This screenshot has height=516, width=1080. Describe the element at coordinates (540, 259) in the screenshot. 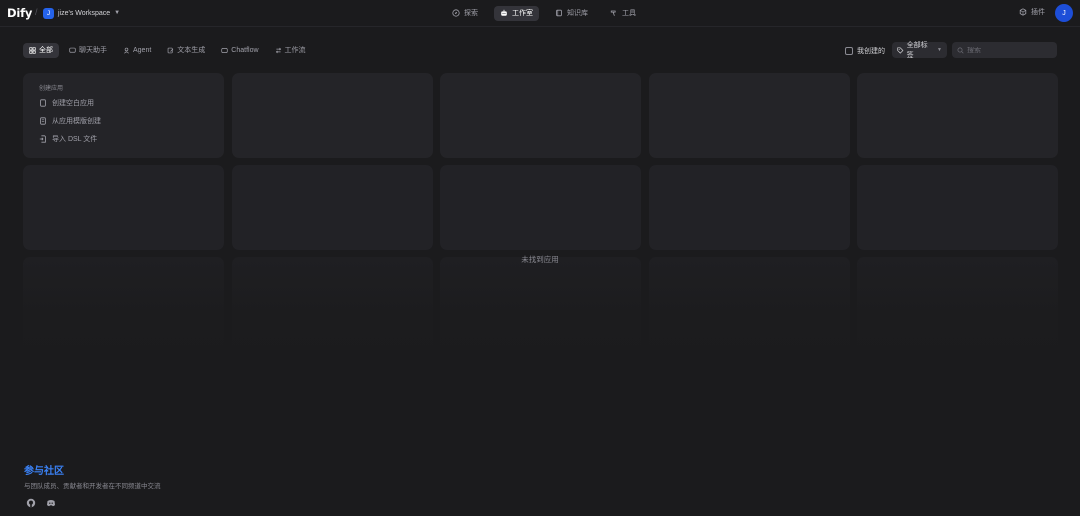

I see `empty-state-message: 未找到应用` at that location.